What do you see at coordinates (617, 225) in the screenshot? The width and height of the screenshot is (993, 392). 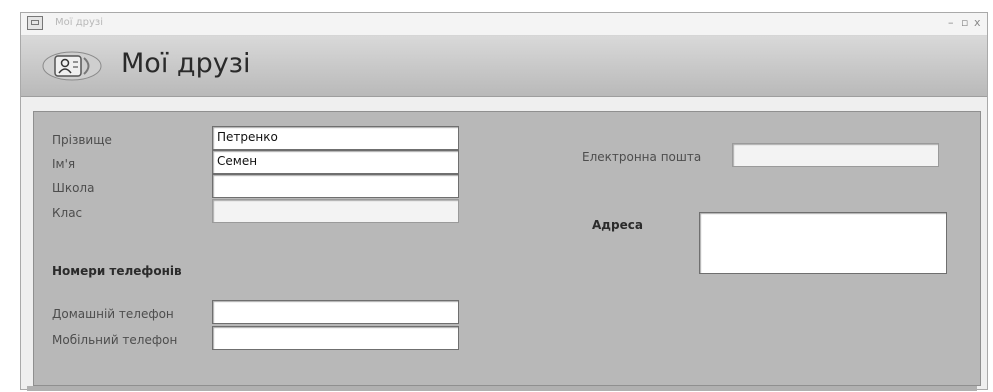 I see `address-label: Адреса` at bounding box center [617, 225].